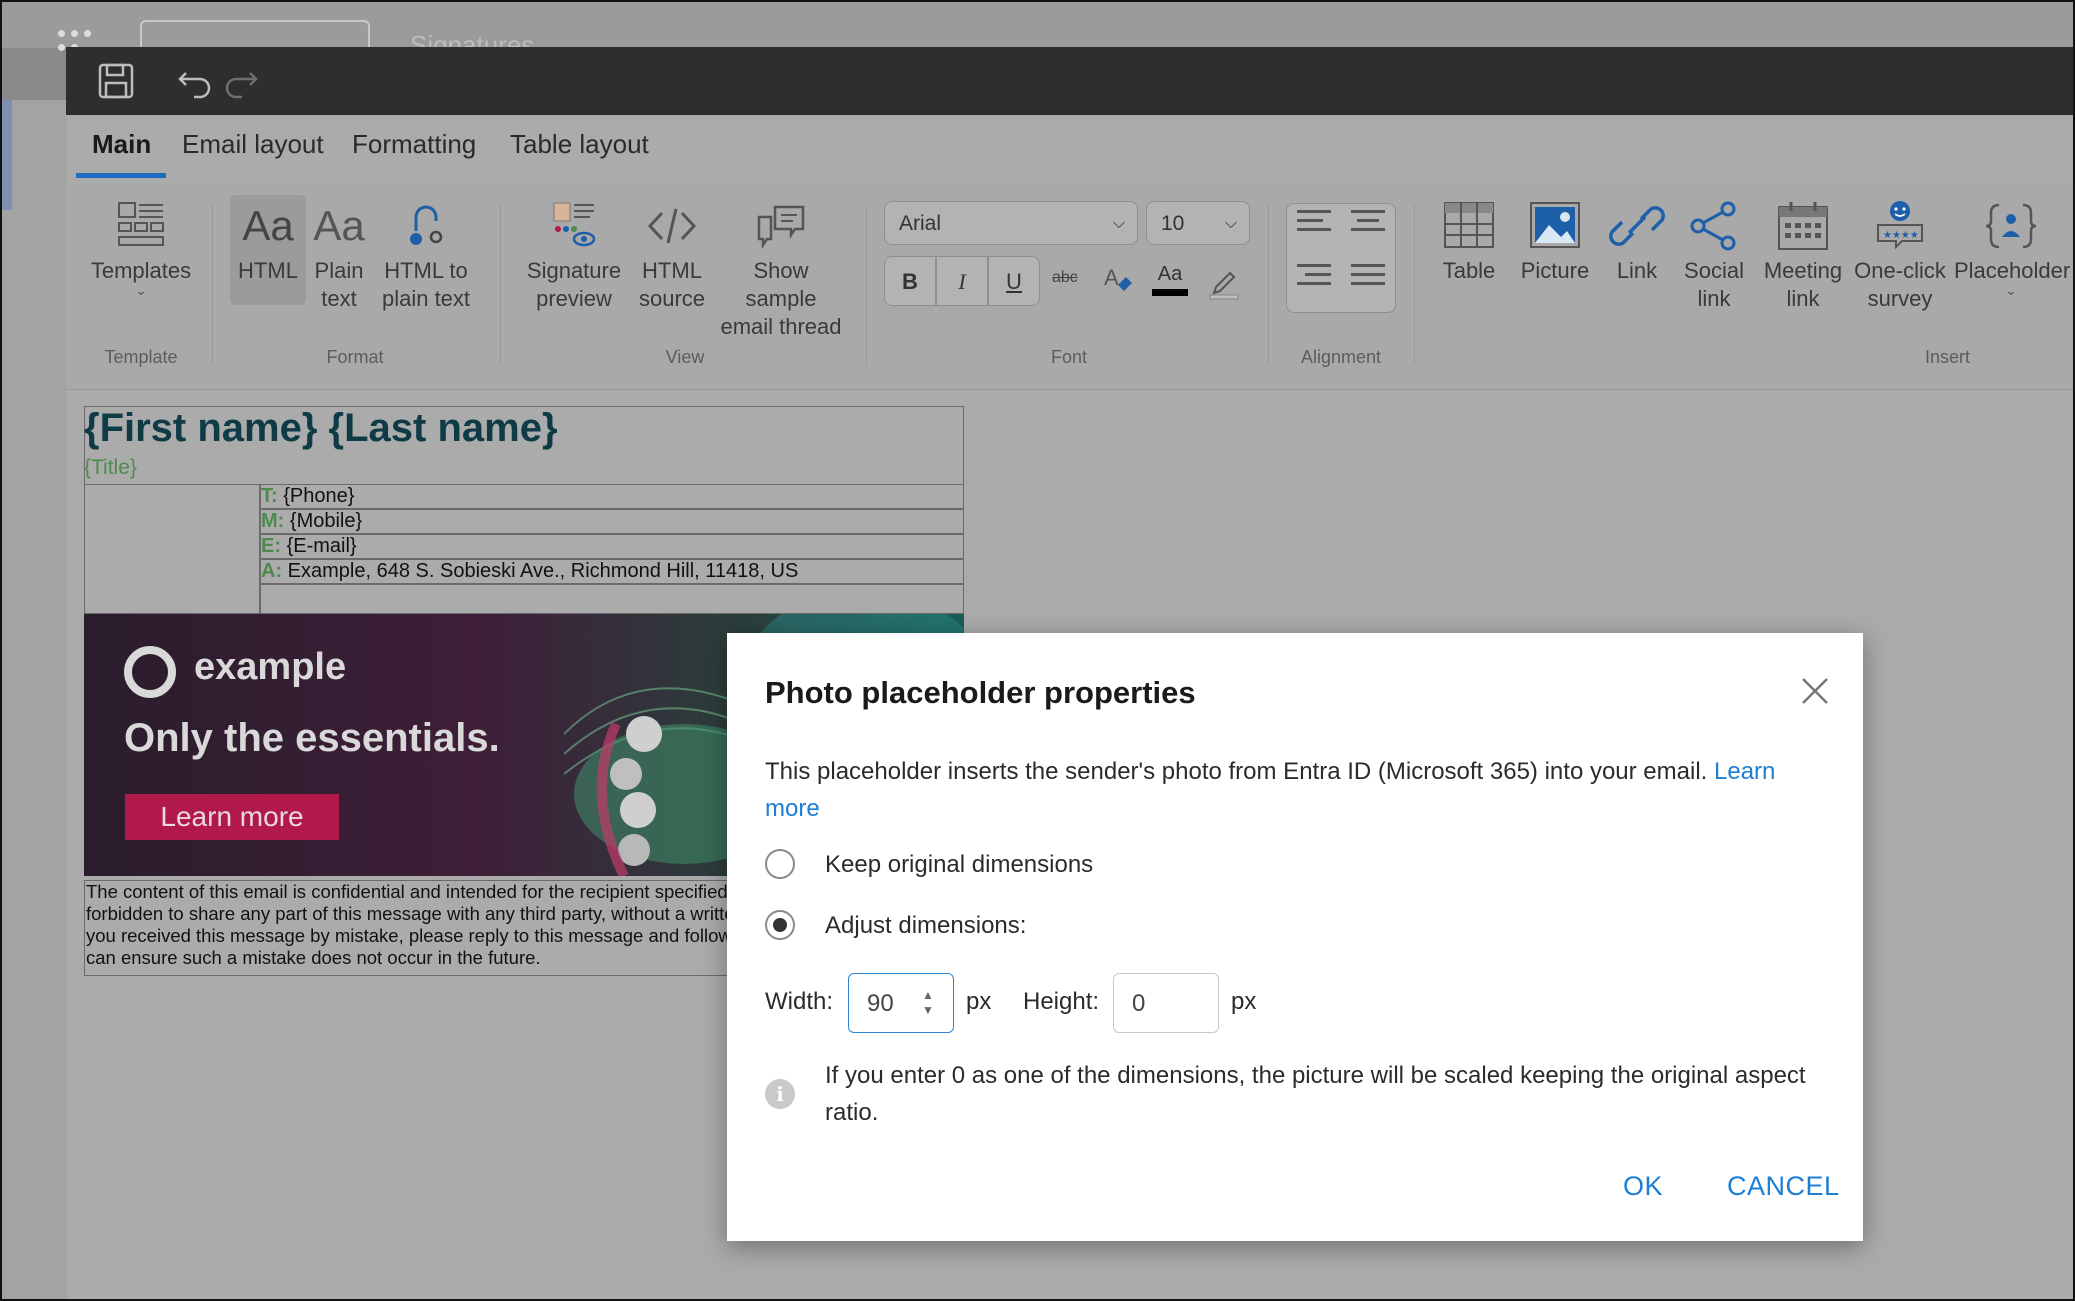 The width and height of the screenshot is (2075, 1301). What do you see at coordinates (1244, 1001) in the screenshot?
I see `height-unit: px` at bounding box center [1244, 1001].